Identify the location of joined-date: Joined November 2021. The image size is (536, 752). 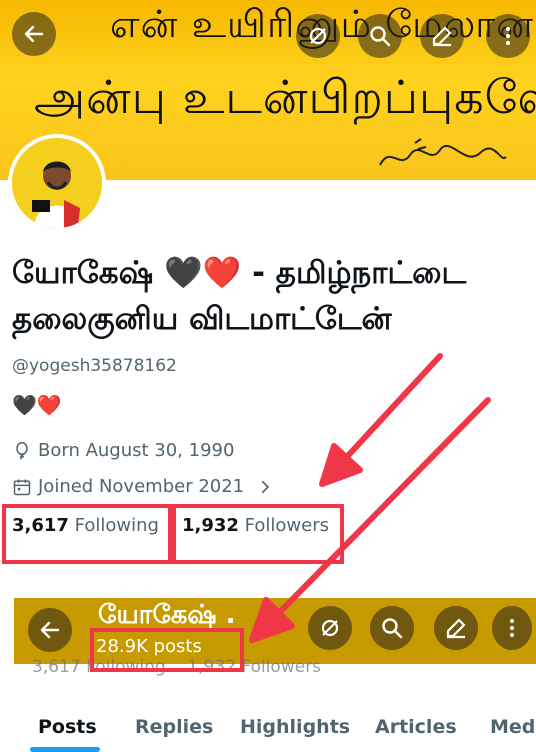
(141, 486).